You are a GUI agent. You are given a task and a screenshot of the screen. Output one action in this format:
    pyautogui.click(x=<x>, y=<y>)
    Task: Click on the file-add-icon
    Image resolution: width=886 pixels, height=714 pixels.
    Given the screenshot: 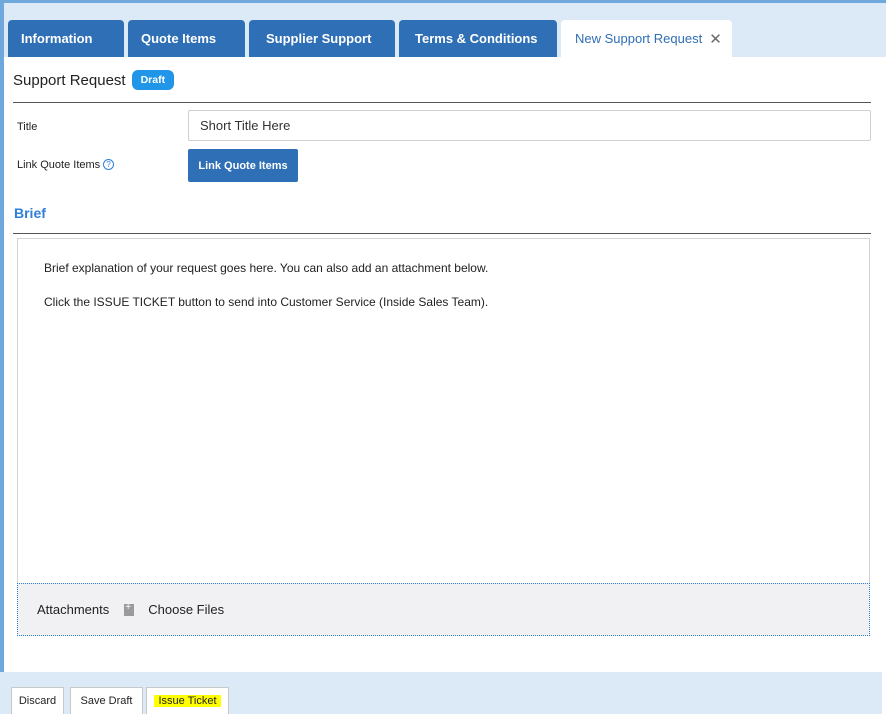 What is the action you would take?
    pyautogui.click(x=129, y=609)
    